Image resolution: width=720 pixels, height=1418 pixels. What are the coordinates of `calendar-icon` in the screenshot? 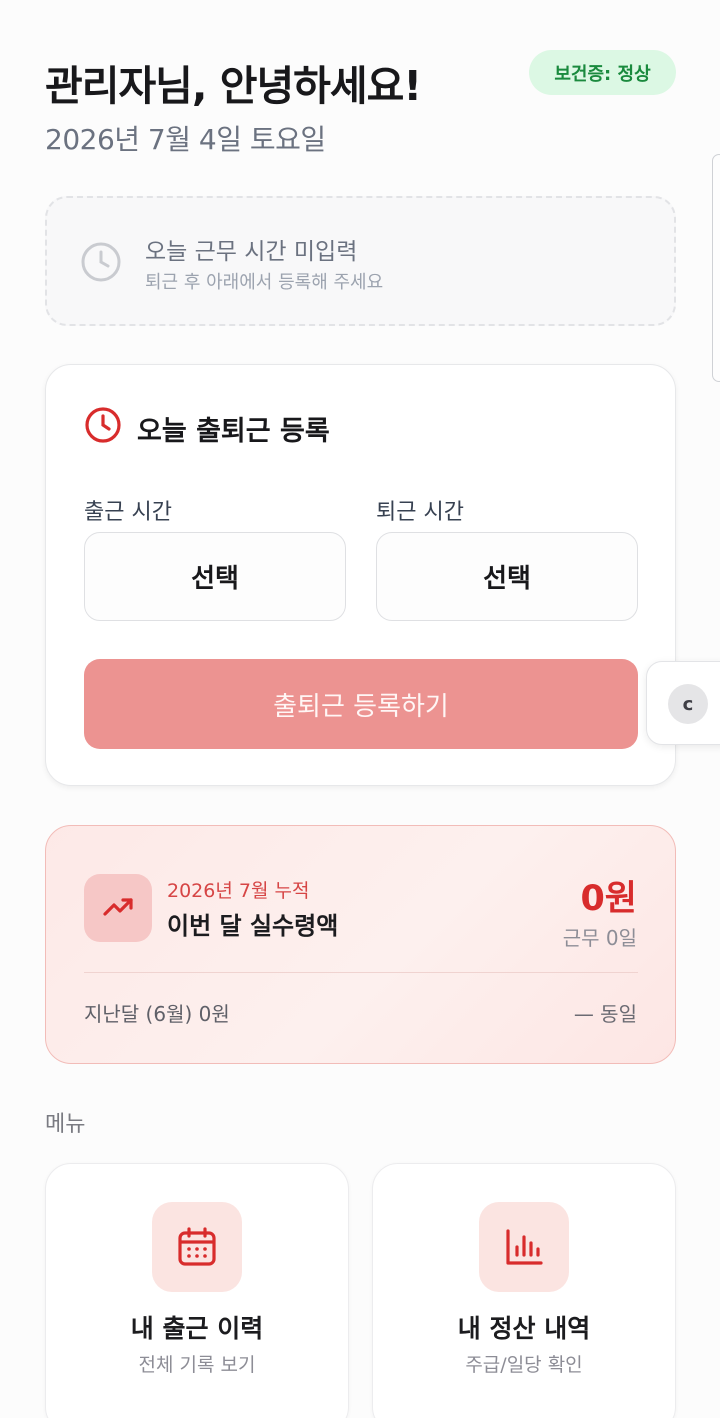 It's located at (197, 1247).